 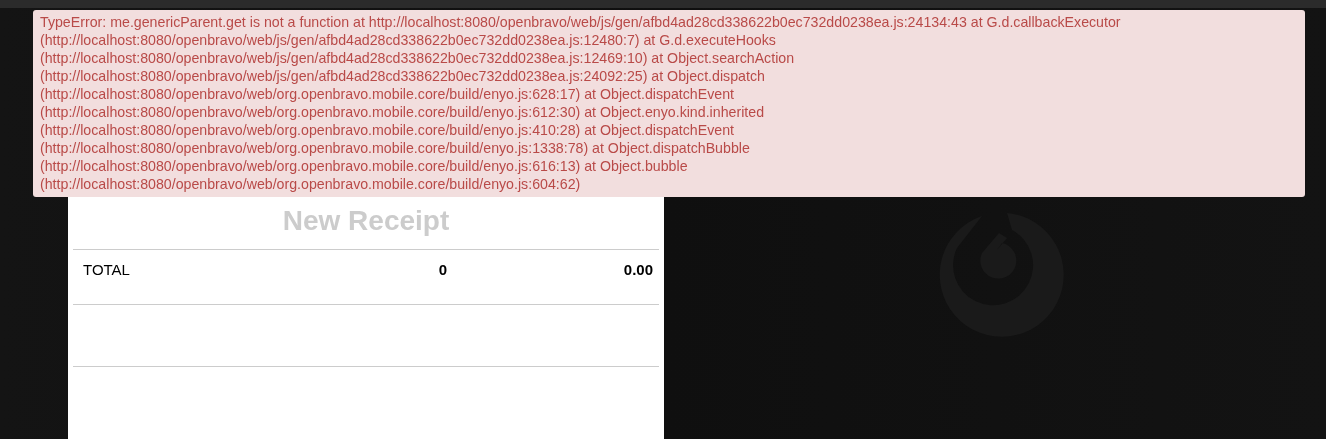 I want to click on total-label: TOTAL, so click(x=107, y=269).